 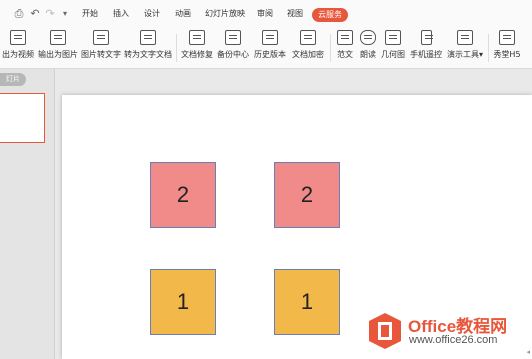 I want to click on presentation-icon, so click(x=465, y=37).